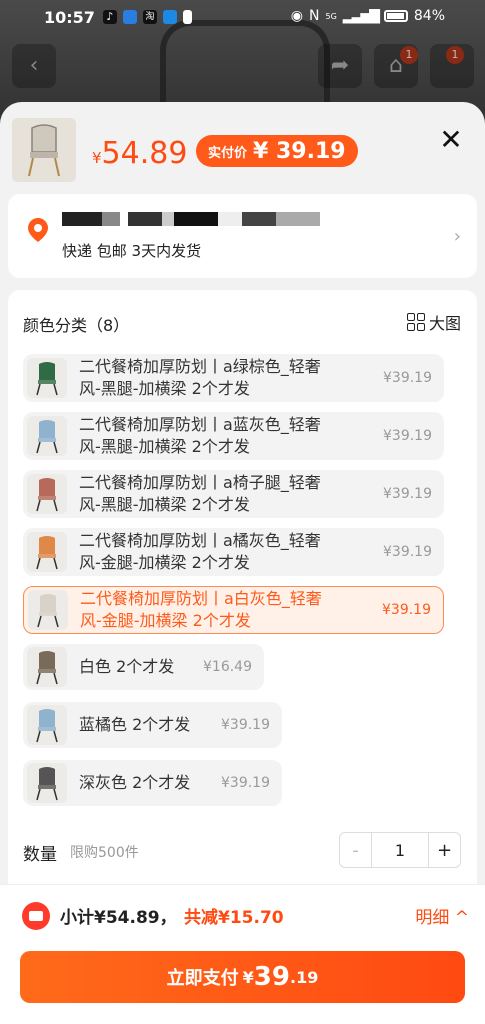 The image size is (485, 1024). What do you see at coordinates (271, 977) in the screenshot?
I see `pay-amount-integer: 39` at bounding box center [271, 977].